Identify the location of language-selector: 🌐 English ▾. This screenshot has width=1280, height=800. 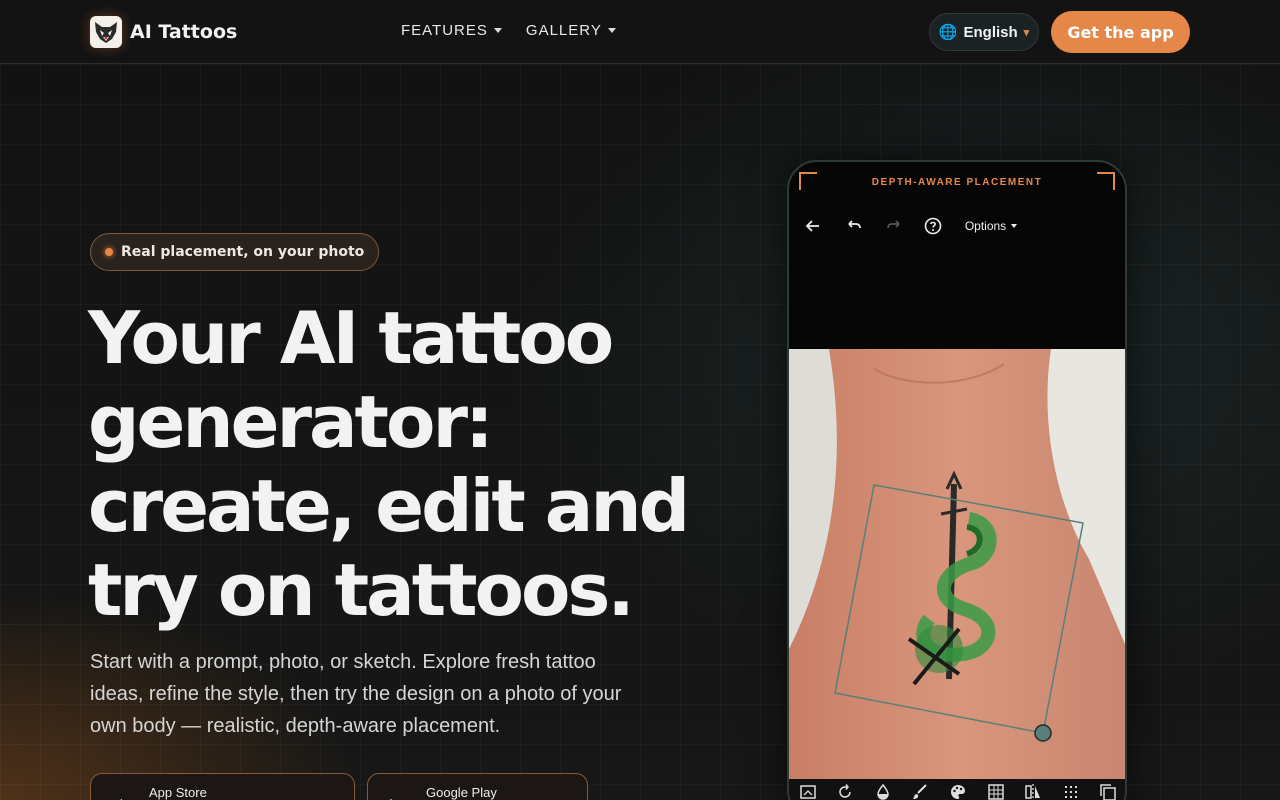
(984, 32).